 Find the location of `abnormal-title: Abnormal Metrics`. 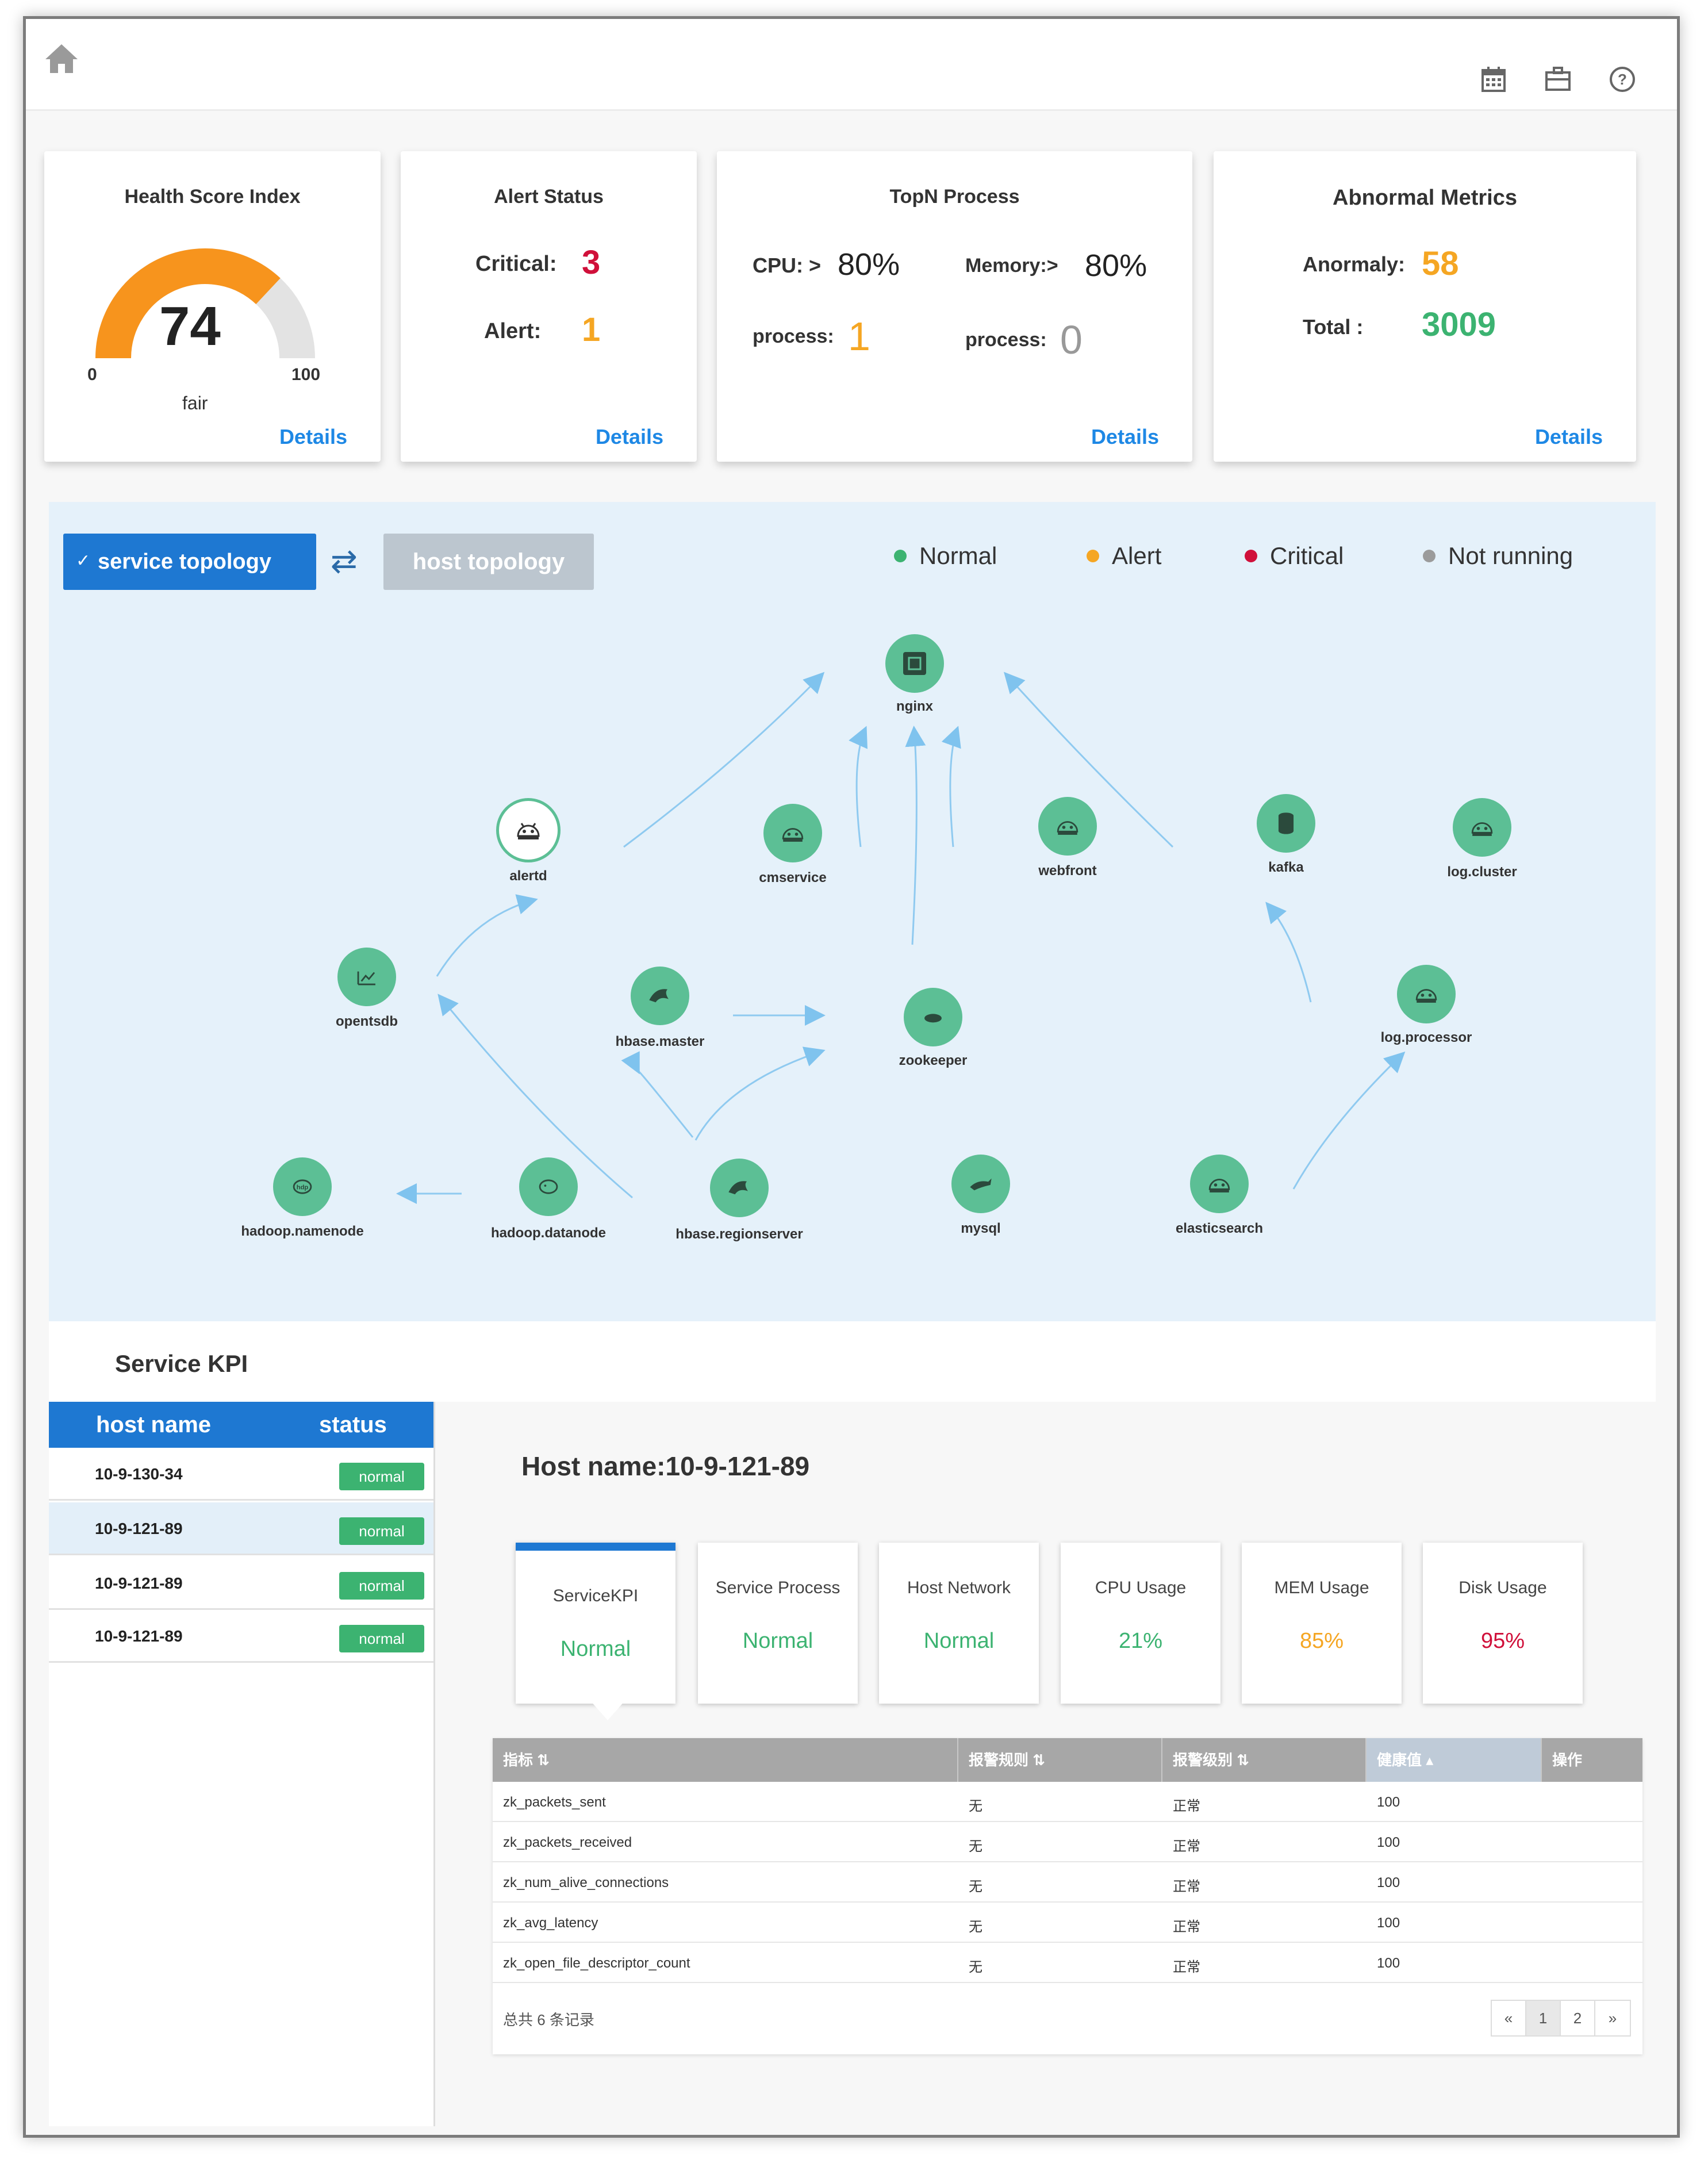

abnormal-title: Abnormal Metrics is located at coordinates (1425, 198).